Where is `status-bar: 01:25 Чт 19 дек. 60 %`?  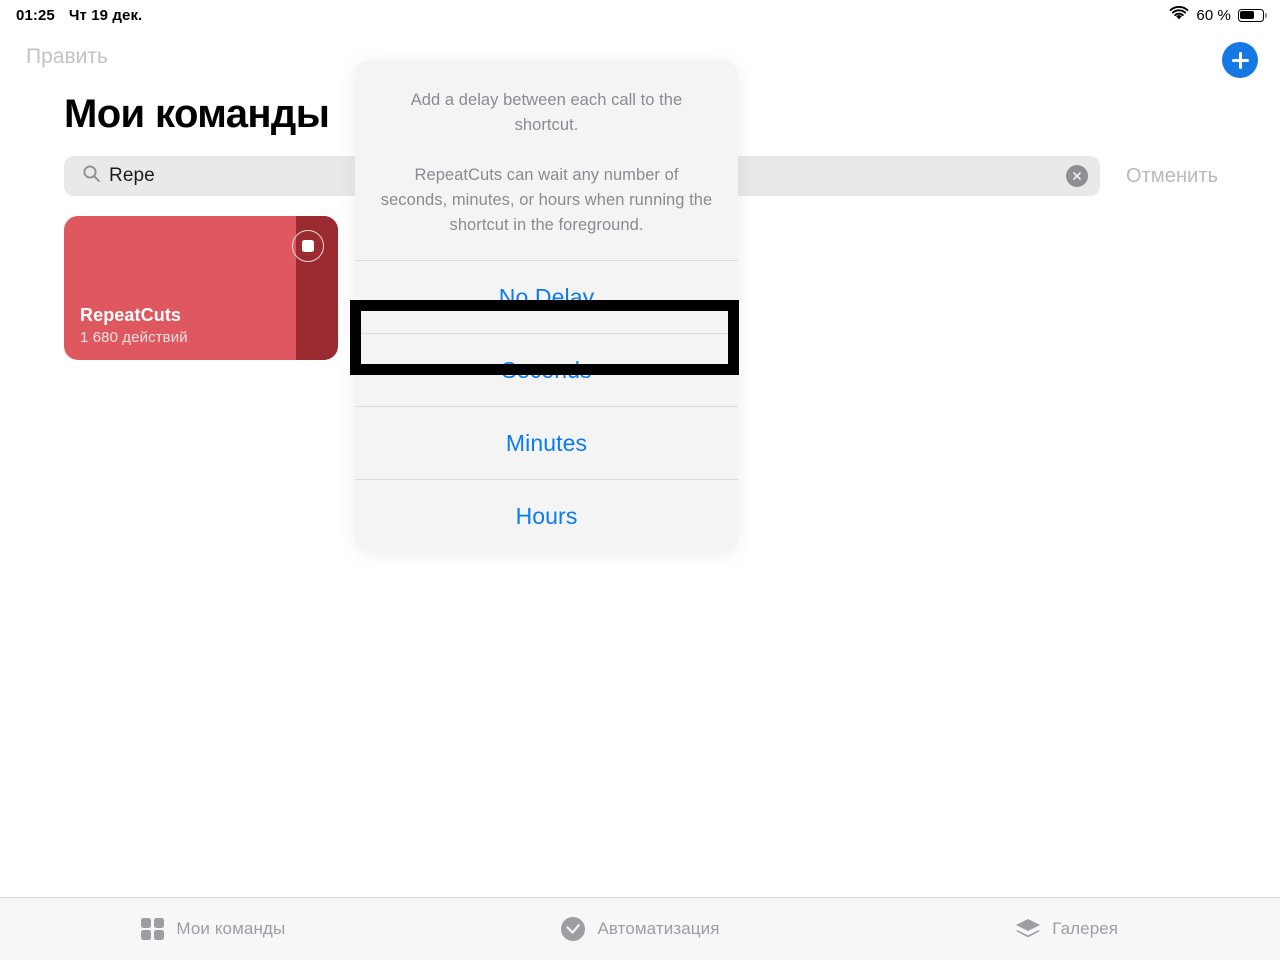 status-bar: 01:25 Чт 19 дек. 60 % is located at coordinates (640, 15).